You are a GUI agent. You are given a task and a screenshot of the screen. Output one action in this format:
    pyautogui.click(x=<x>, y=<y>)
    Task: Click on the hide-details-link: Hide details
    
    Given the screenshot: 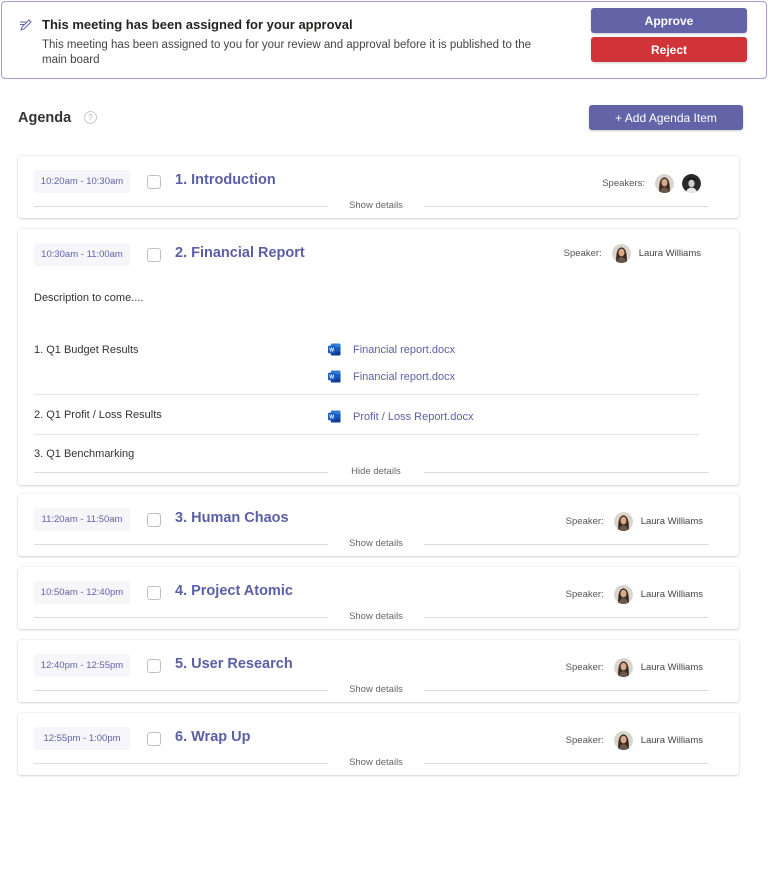 What is the action you would take?
    pyautogui.click(x=376, y=471)
    